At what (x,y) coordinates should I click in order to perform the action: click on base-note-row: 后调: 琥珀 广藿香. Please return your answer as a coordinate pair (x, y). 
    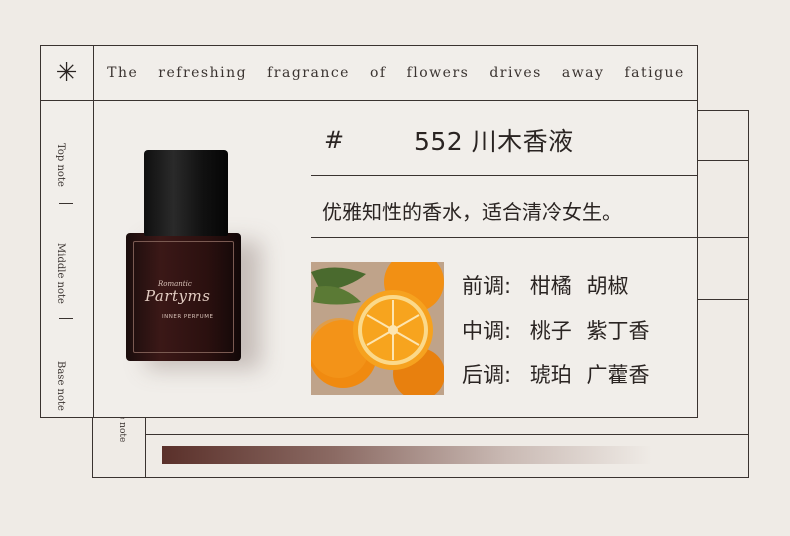
    Looking at the image, I should click on (555, 374).